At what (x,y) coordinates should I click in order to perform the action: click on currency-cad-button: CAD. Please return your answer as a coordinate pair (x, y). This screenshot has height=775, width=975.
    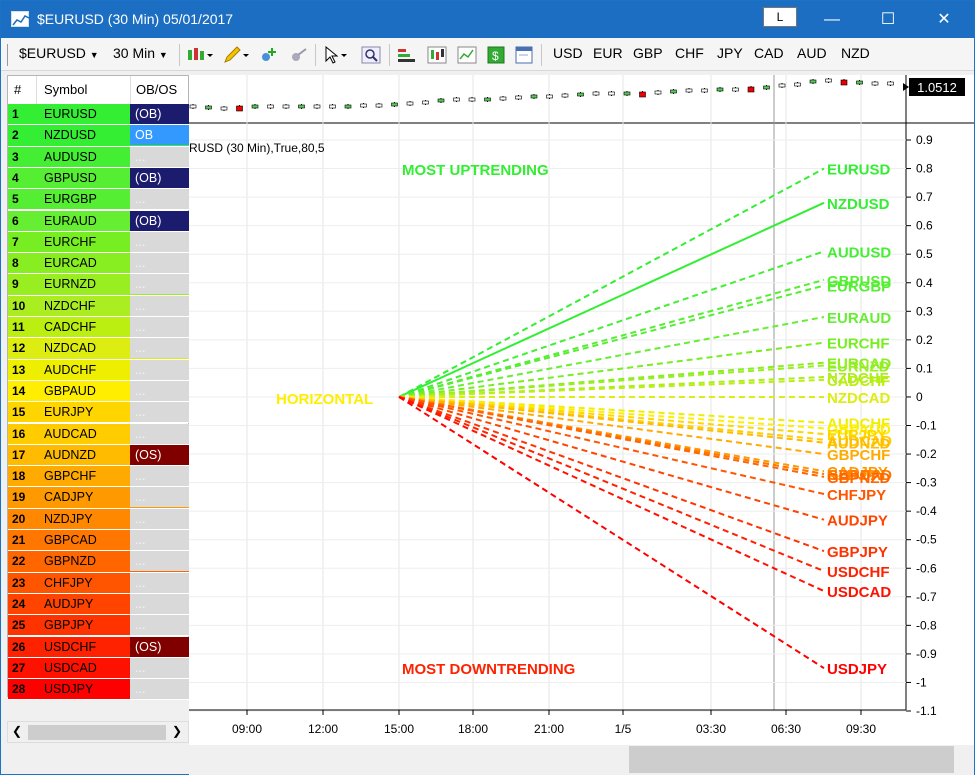
    Looking at the image, I should click on (769, 53).